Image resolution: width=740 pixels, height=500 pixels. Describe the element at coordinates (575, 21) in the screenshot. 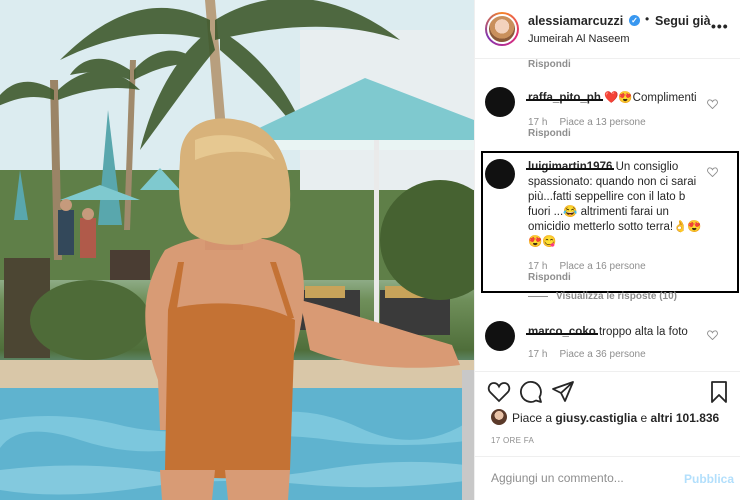

I see `author-username: alessiamarcuzzi` at that location.